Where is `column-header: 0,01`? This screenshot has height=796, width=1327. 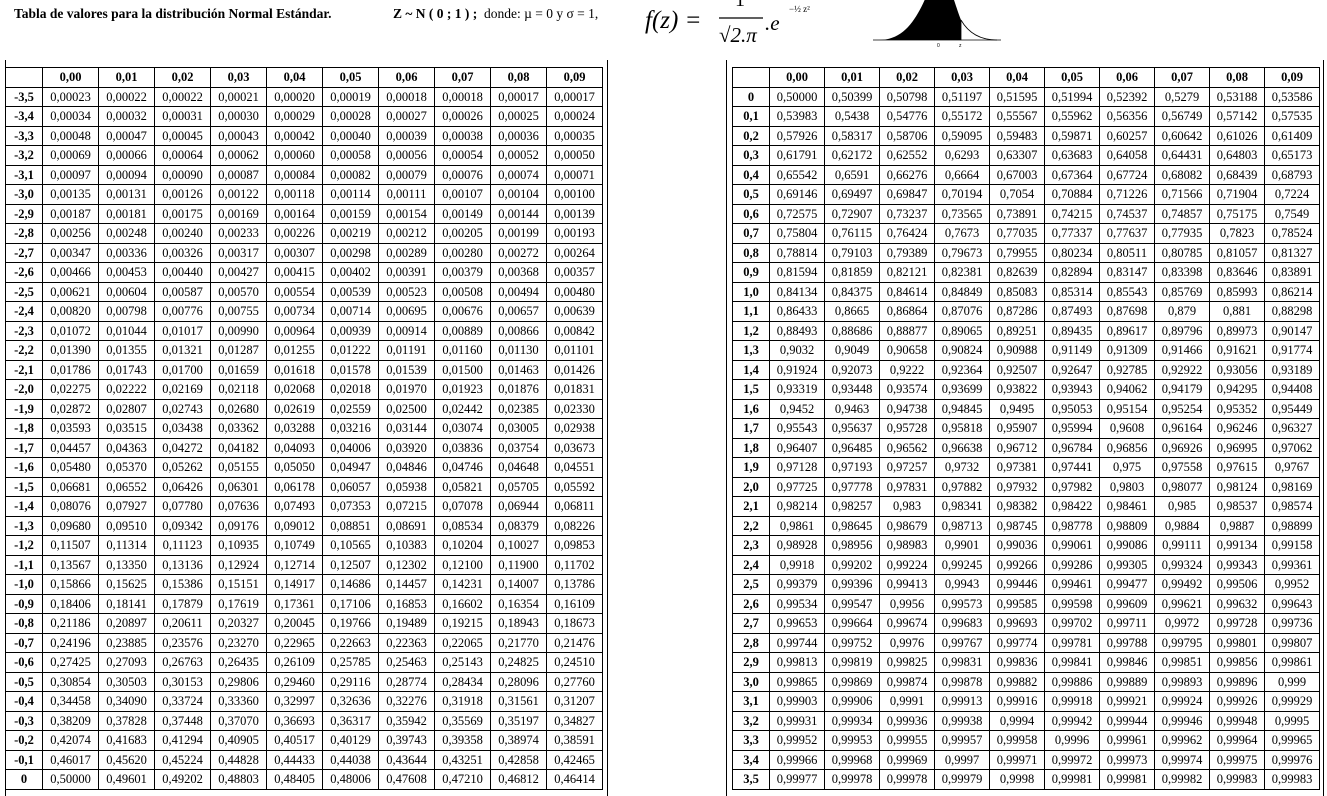
column-header: 0,01 is located at coordinates (126, 77).